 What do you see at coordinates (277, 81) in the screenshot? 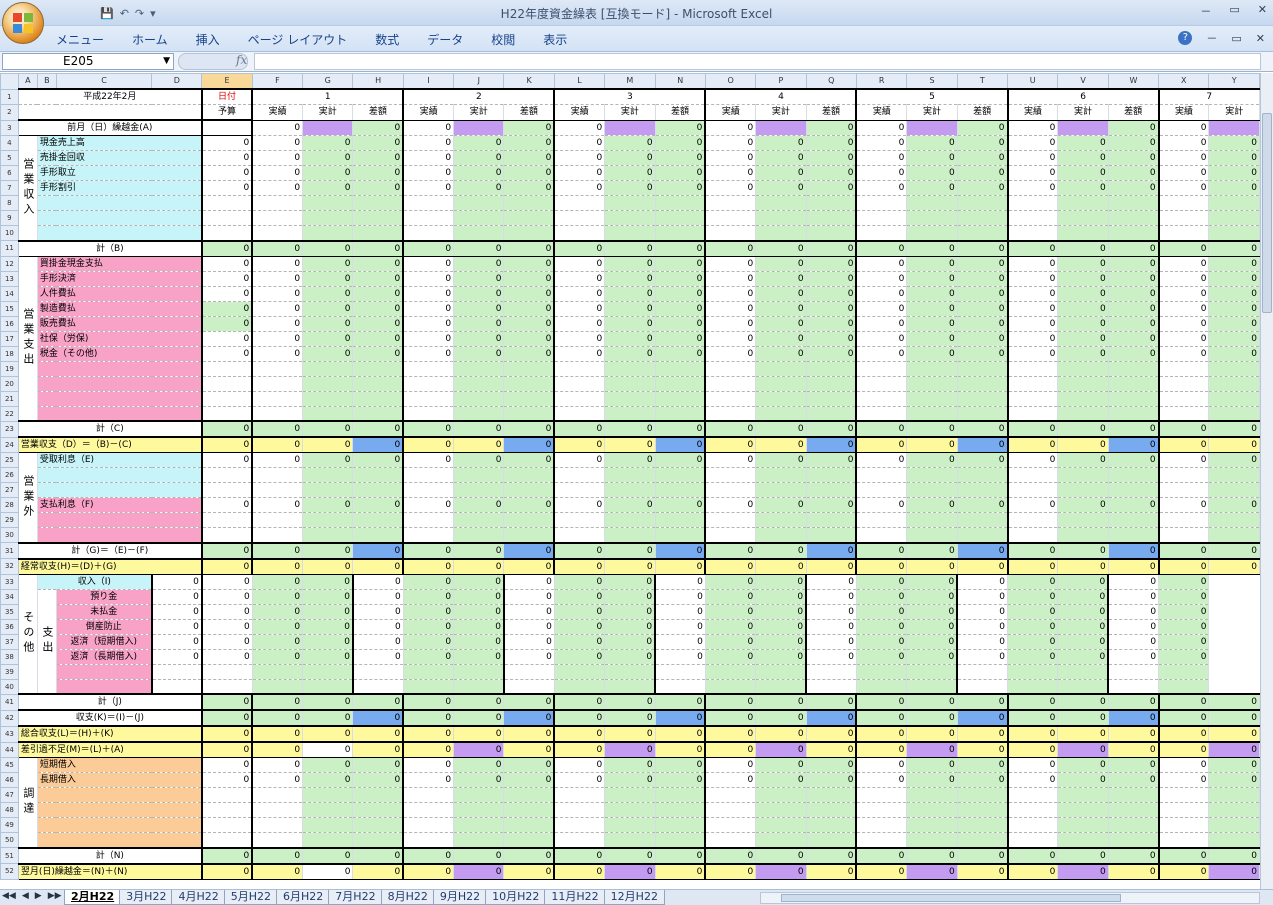
I see `column-header: F` at bounding box center [277, 81].